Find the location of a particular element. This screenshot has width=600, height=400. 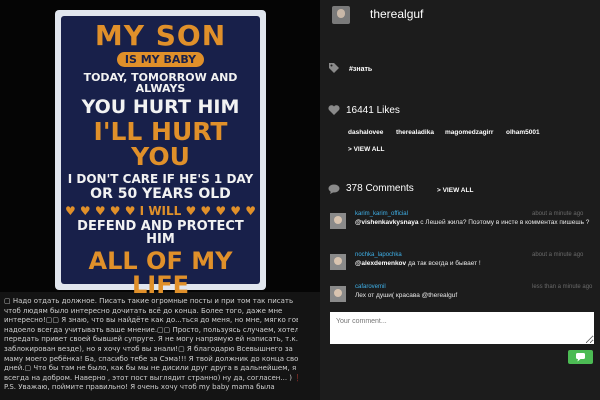

comment-text: Лех от души( красава @therealguf is located at coordinates (406, 295).